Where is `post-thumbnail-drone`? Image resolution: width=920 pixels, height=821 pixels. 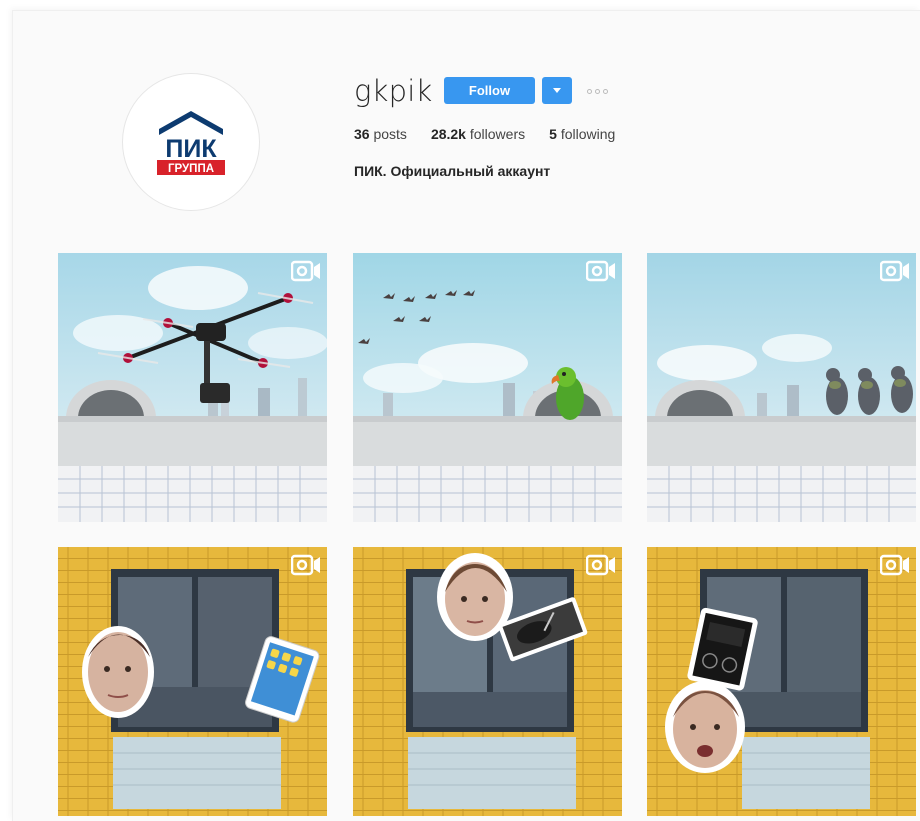 post-thumbnail-drone is located at coordinates (192, 387).